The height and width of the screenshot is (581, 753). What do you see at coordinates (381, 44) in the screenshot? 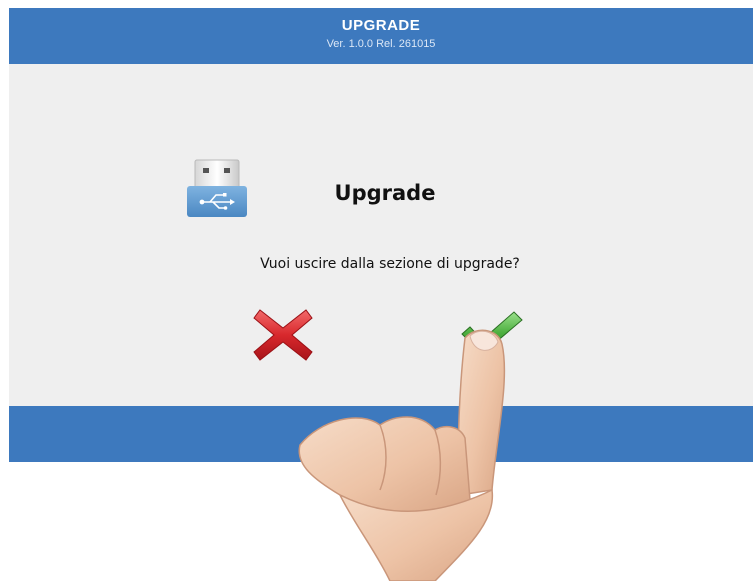
I see `header-version: Ver. 1.0.0 Rel. 261015` at bounding box center [381, 44].